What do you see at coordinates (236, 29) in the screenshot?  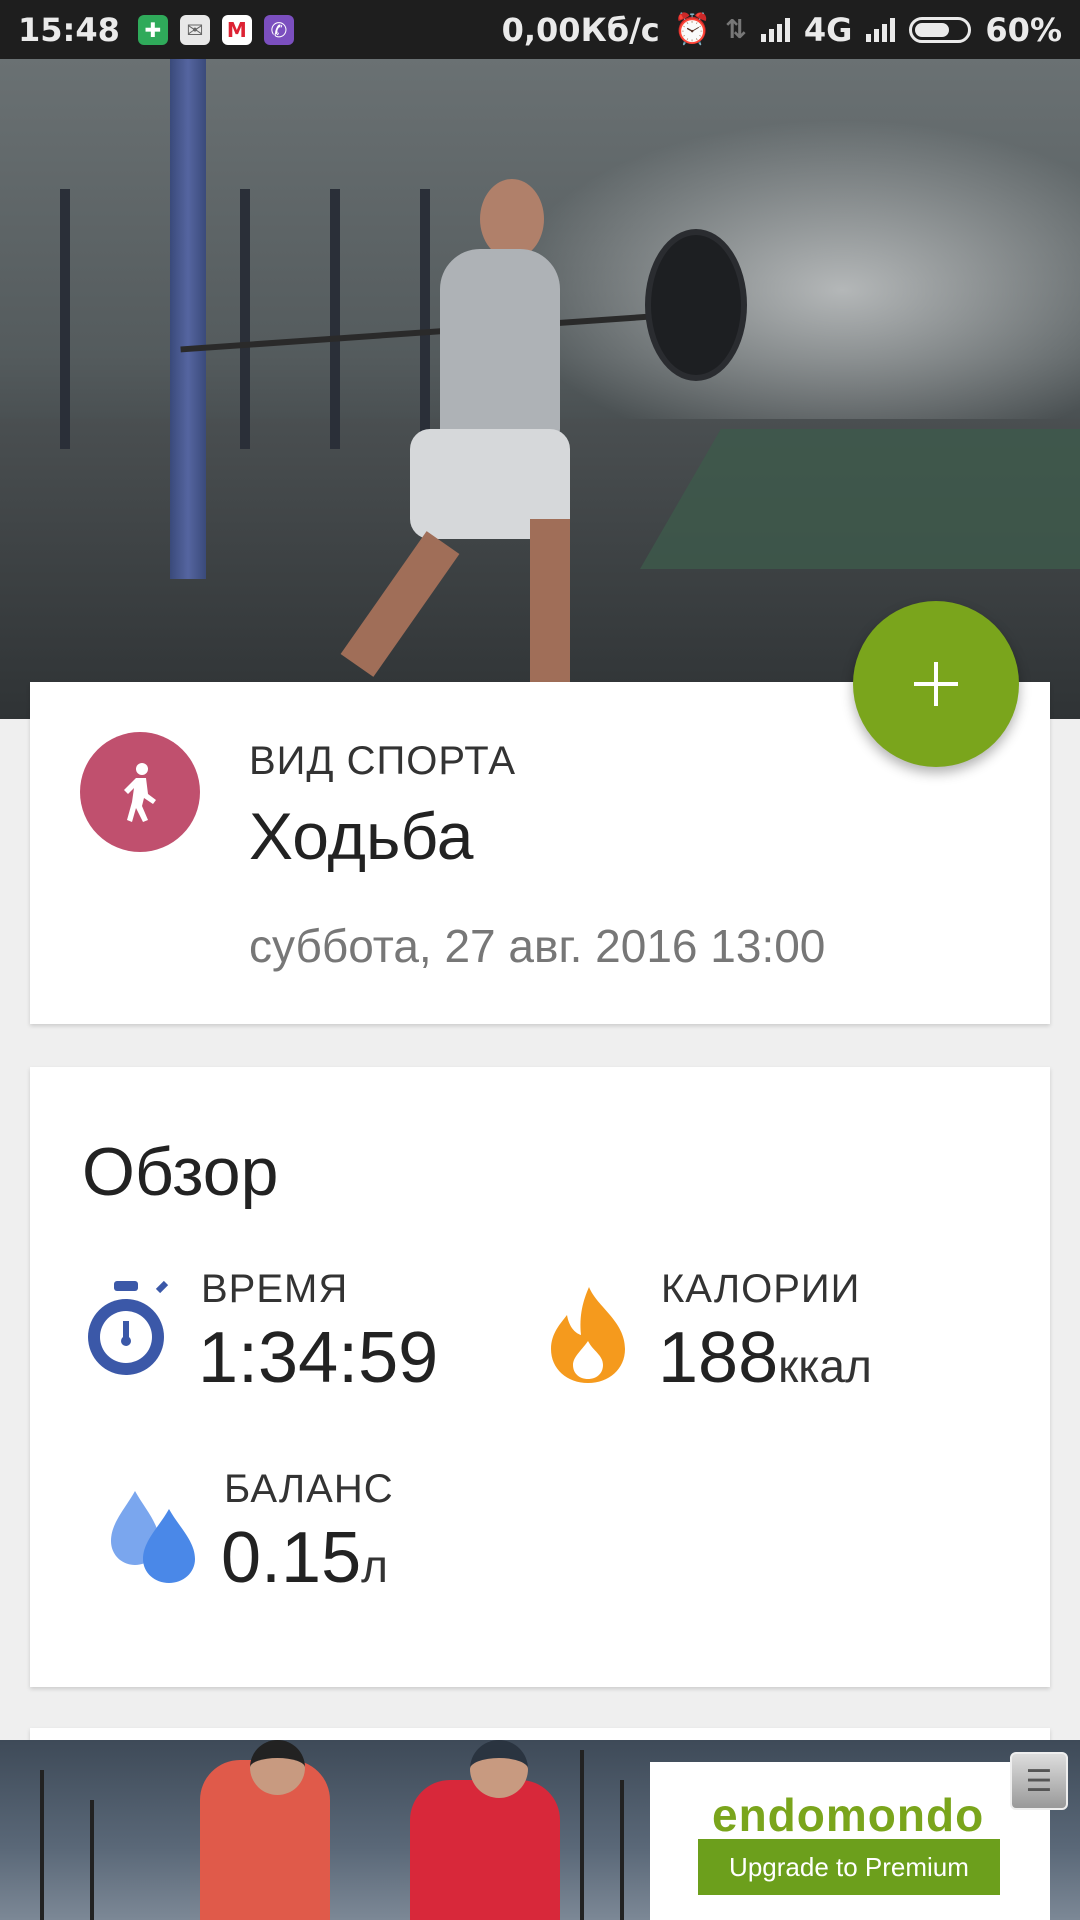 I see `gmail-icon: M` at bounding box center [236, 29].